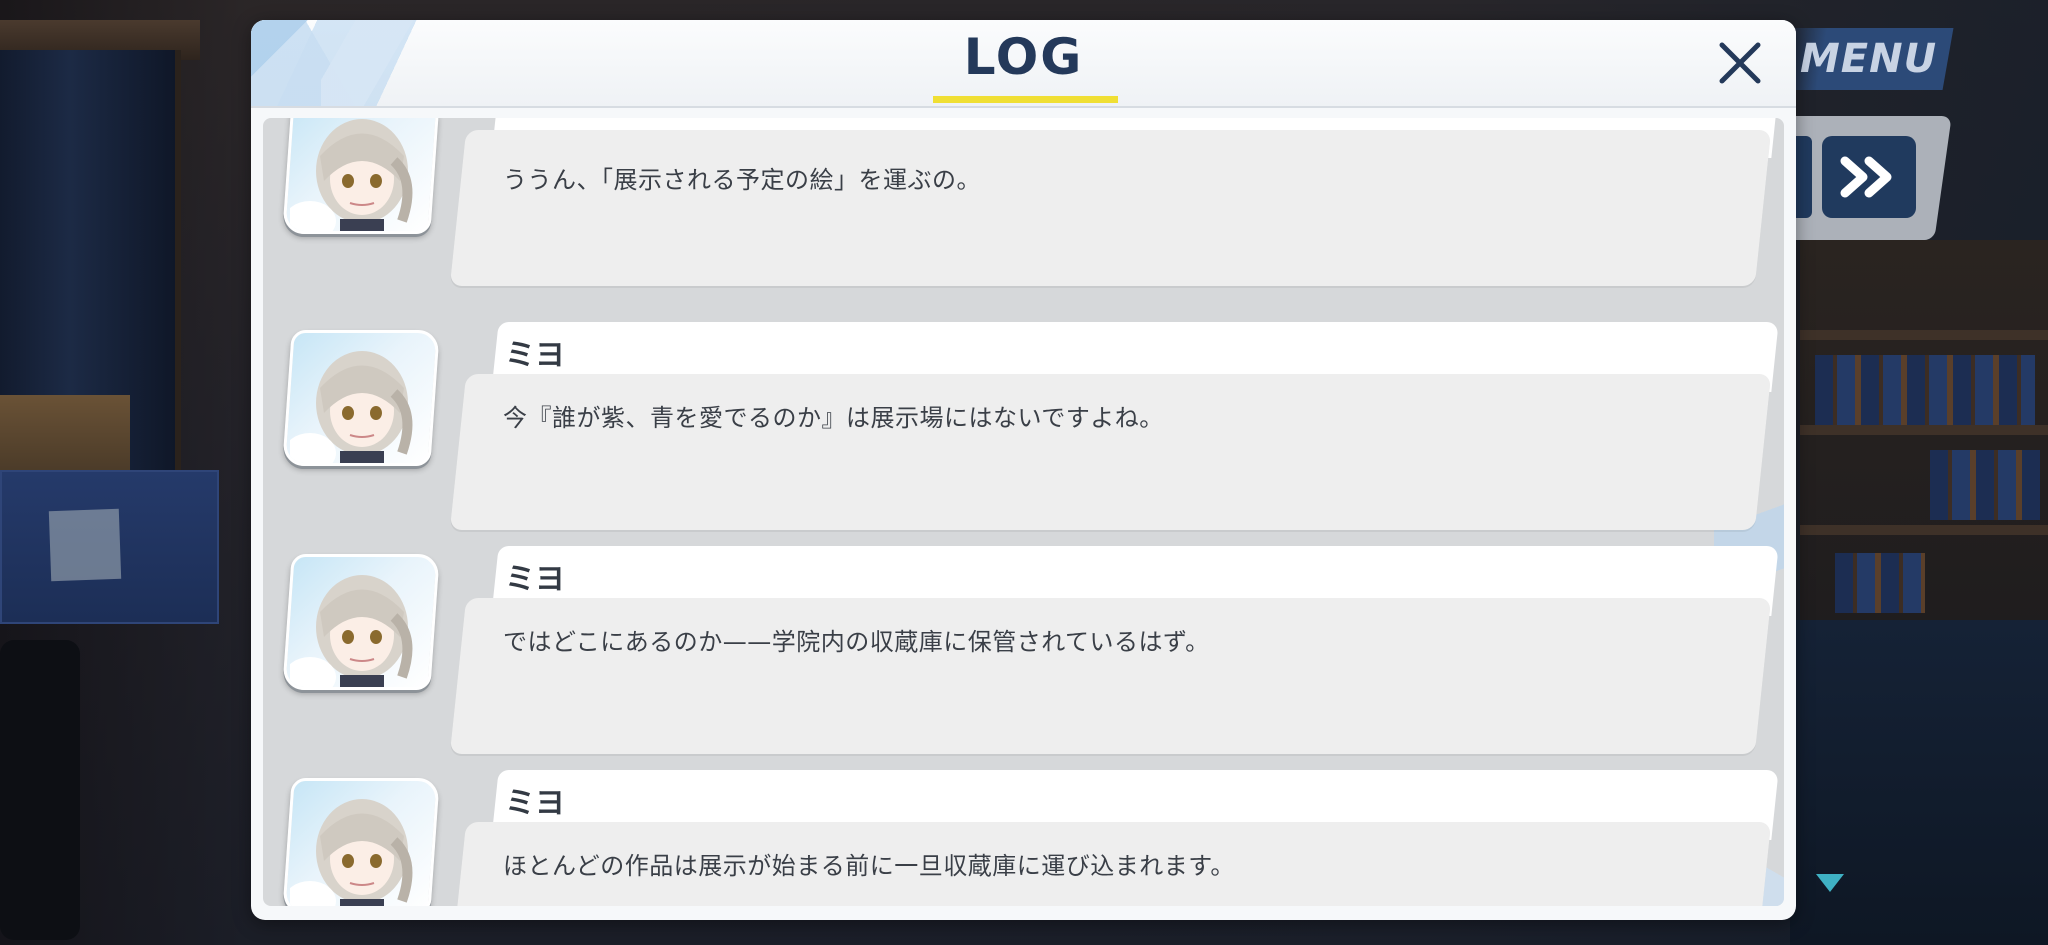  I want to click on cardboard-box, so click(65, 435).